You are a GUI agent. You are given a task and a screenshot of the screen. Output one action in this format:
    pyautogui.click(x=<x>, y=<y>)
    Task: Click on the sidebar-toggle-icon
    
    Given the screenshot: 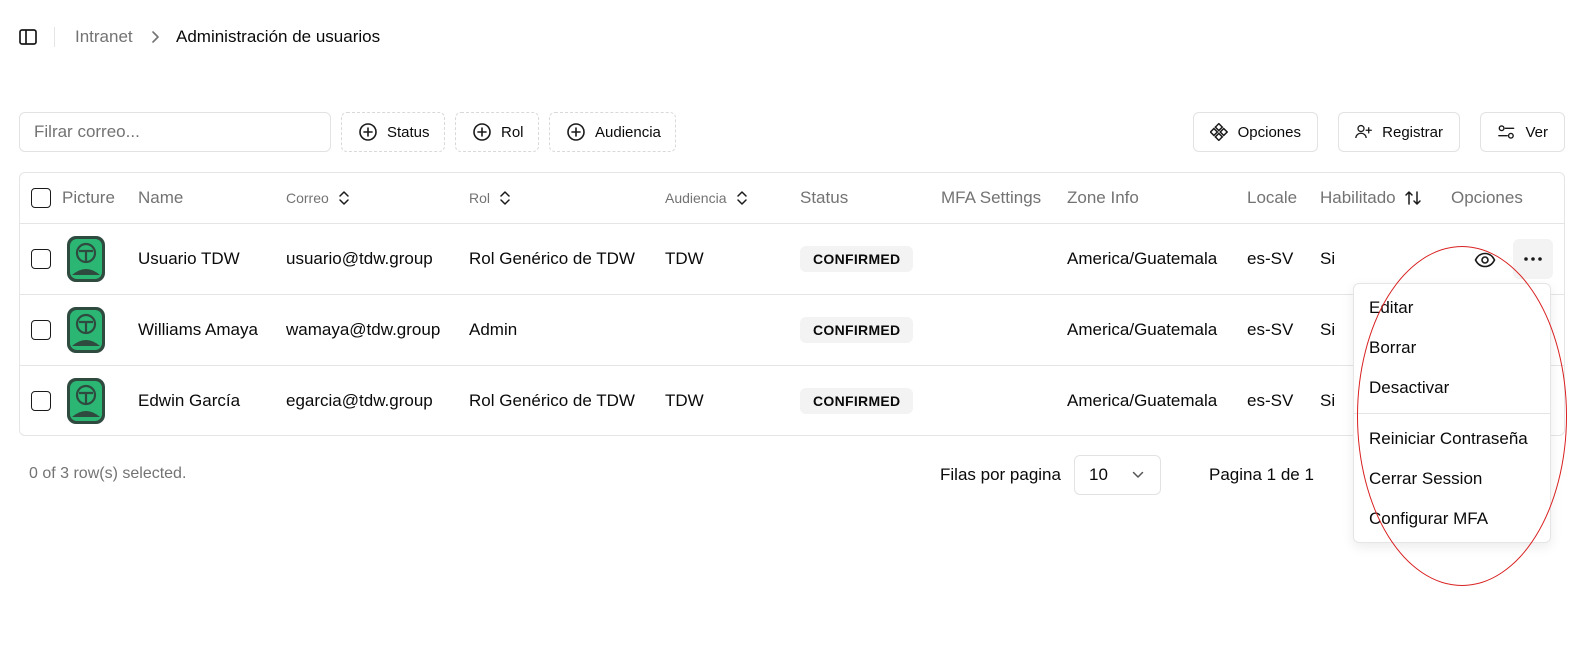 What is the action you would take?
    pyautogui.click(x=28, y=37)
    